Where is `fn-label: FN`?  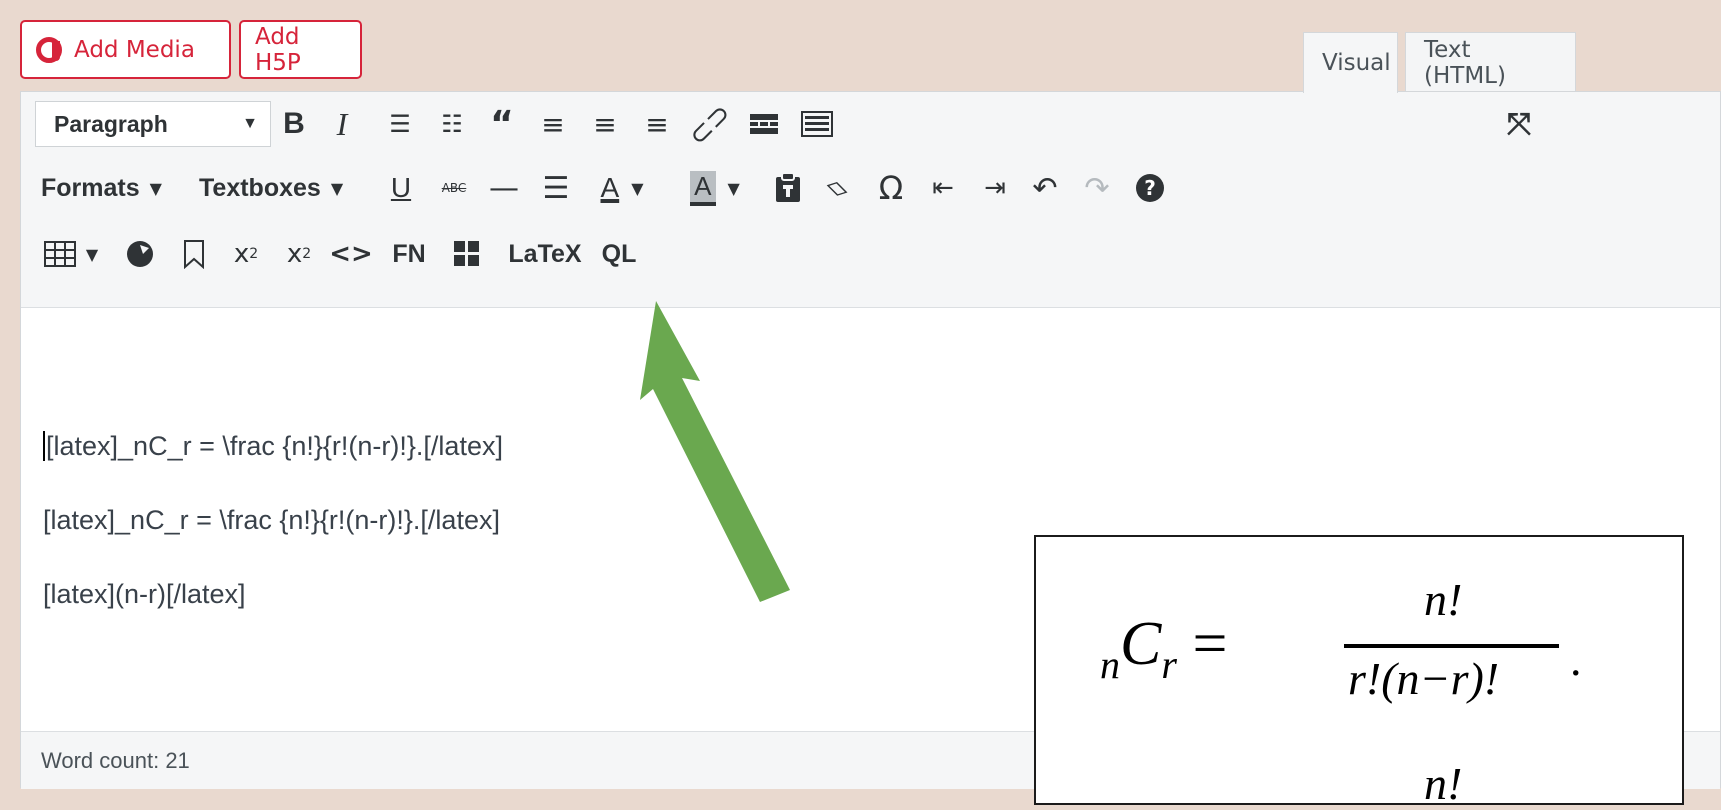 fn-label: FN is located at coordinates (409, 253).